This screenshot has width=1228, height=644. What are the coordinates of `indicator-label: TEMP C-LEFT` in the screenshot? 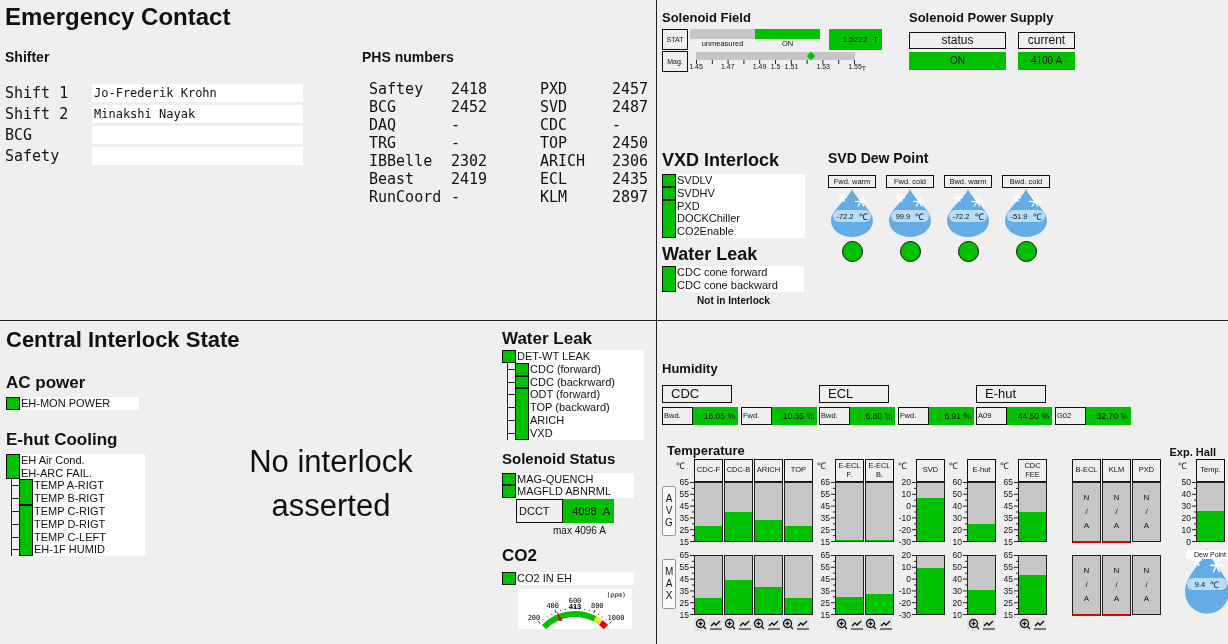 It's located at (70, 537).